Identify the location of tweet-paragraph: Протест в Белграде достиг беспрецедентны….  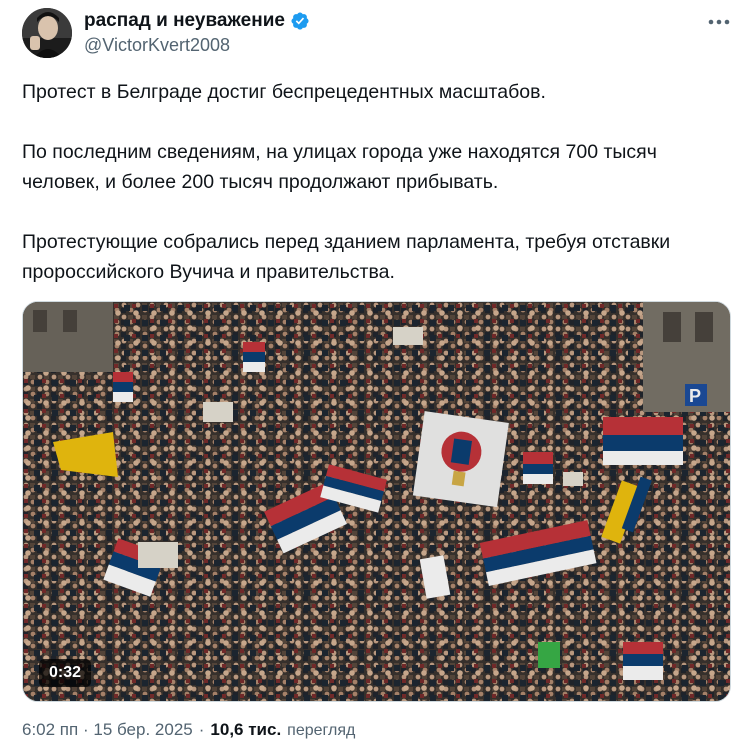
(284, 92).